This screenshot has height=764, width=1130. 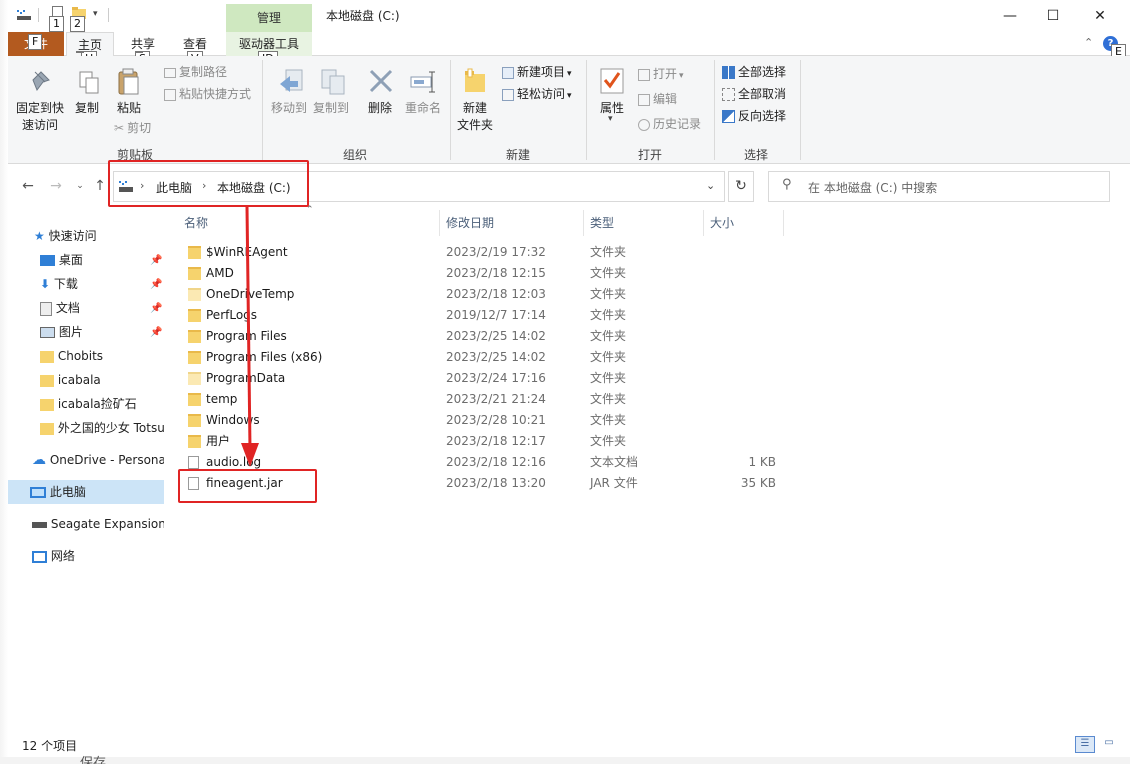 I want to click on new-item-button: 新建项目 ▾, so click(x=537, y=73).